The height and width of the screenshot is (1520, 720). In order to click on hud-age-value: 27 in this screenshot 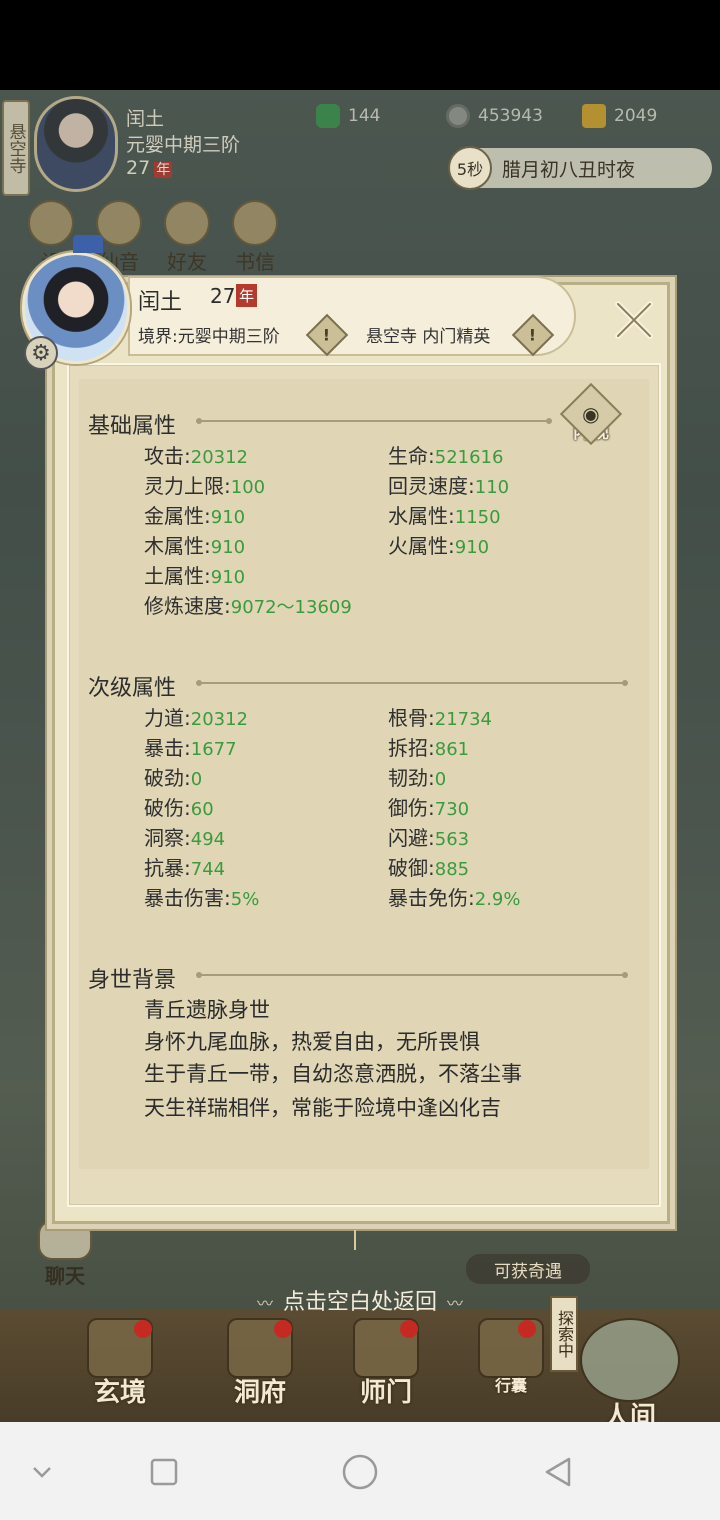, I will do `click(138, 168)`.